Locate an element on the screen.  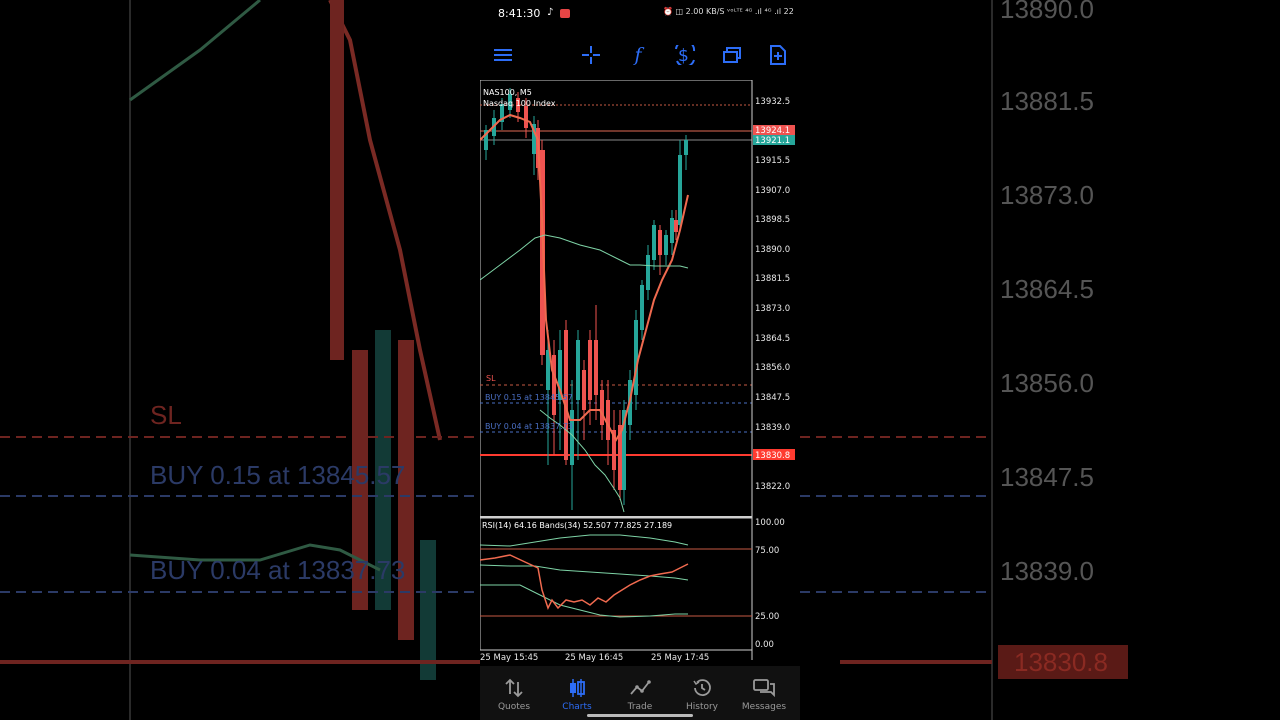
background-price-label: 13890.0 is located at coordinates (1047, 12).